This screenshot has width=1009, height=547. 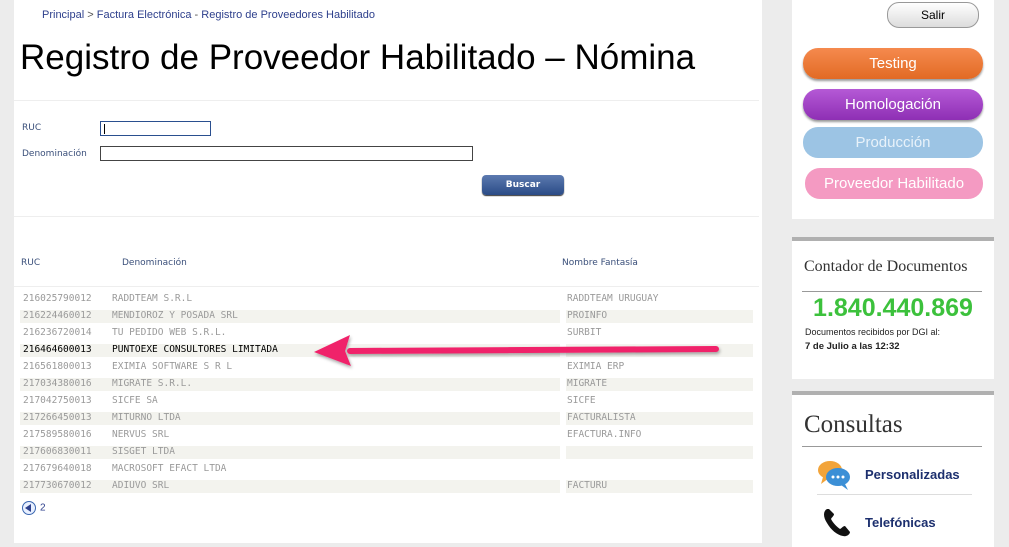 What do you see at coordinates (834, 475) in the screenshot?
I see `chat-bubbles-icon` at bounding box center [834, 475].